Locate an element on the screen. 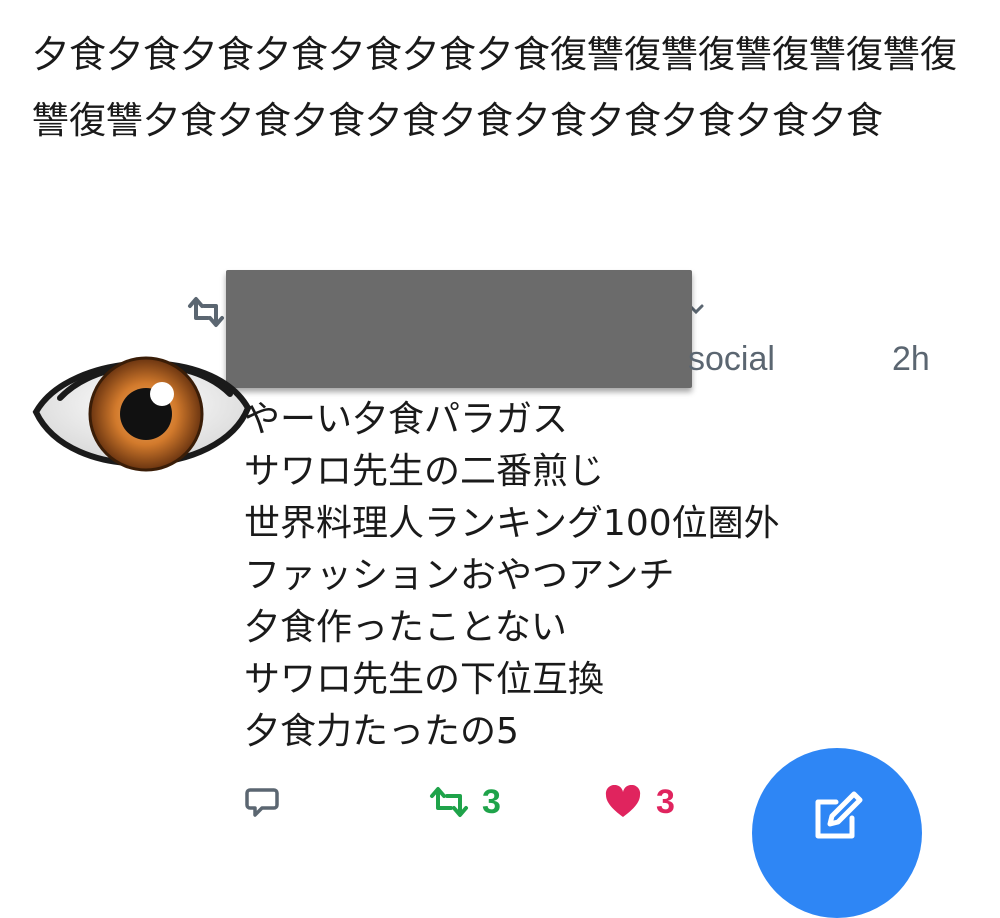 This screenshot has width=1000, height=918. redacted-name-block is located at coordinates (459, 329).